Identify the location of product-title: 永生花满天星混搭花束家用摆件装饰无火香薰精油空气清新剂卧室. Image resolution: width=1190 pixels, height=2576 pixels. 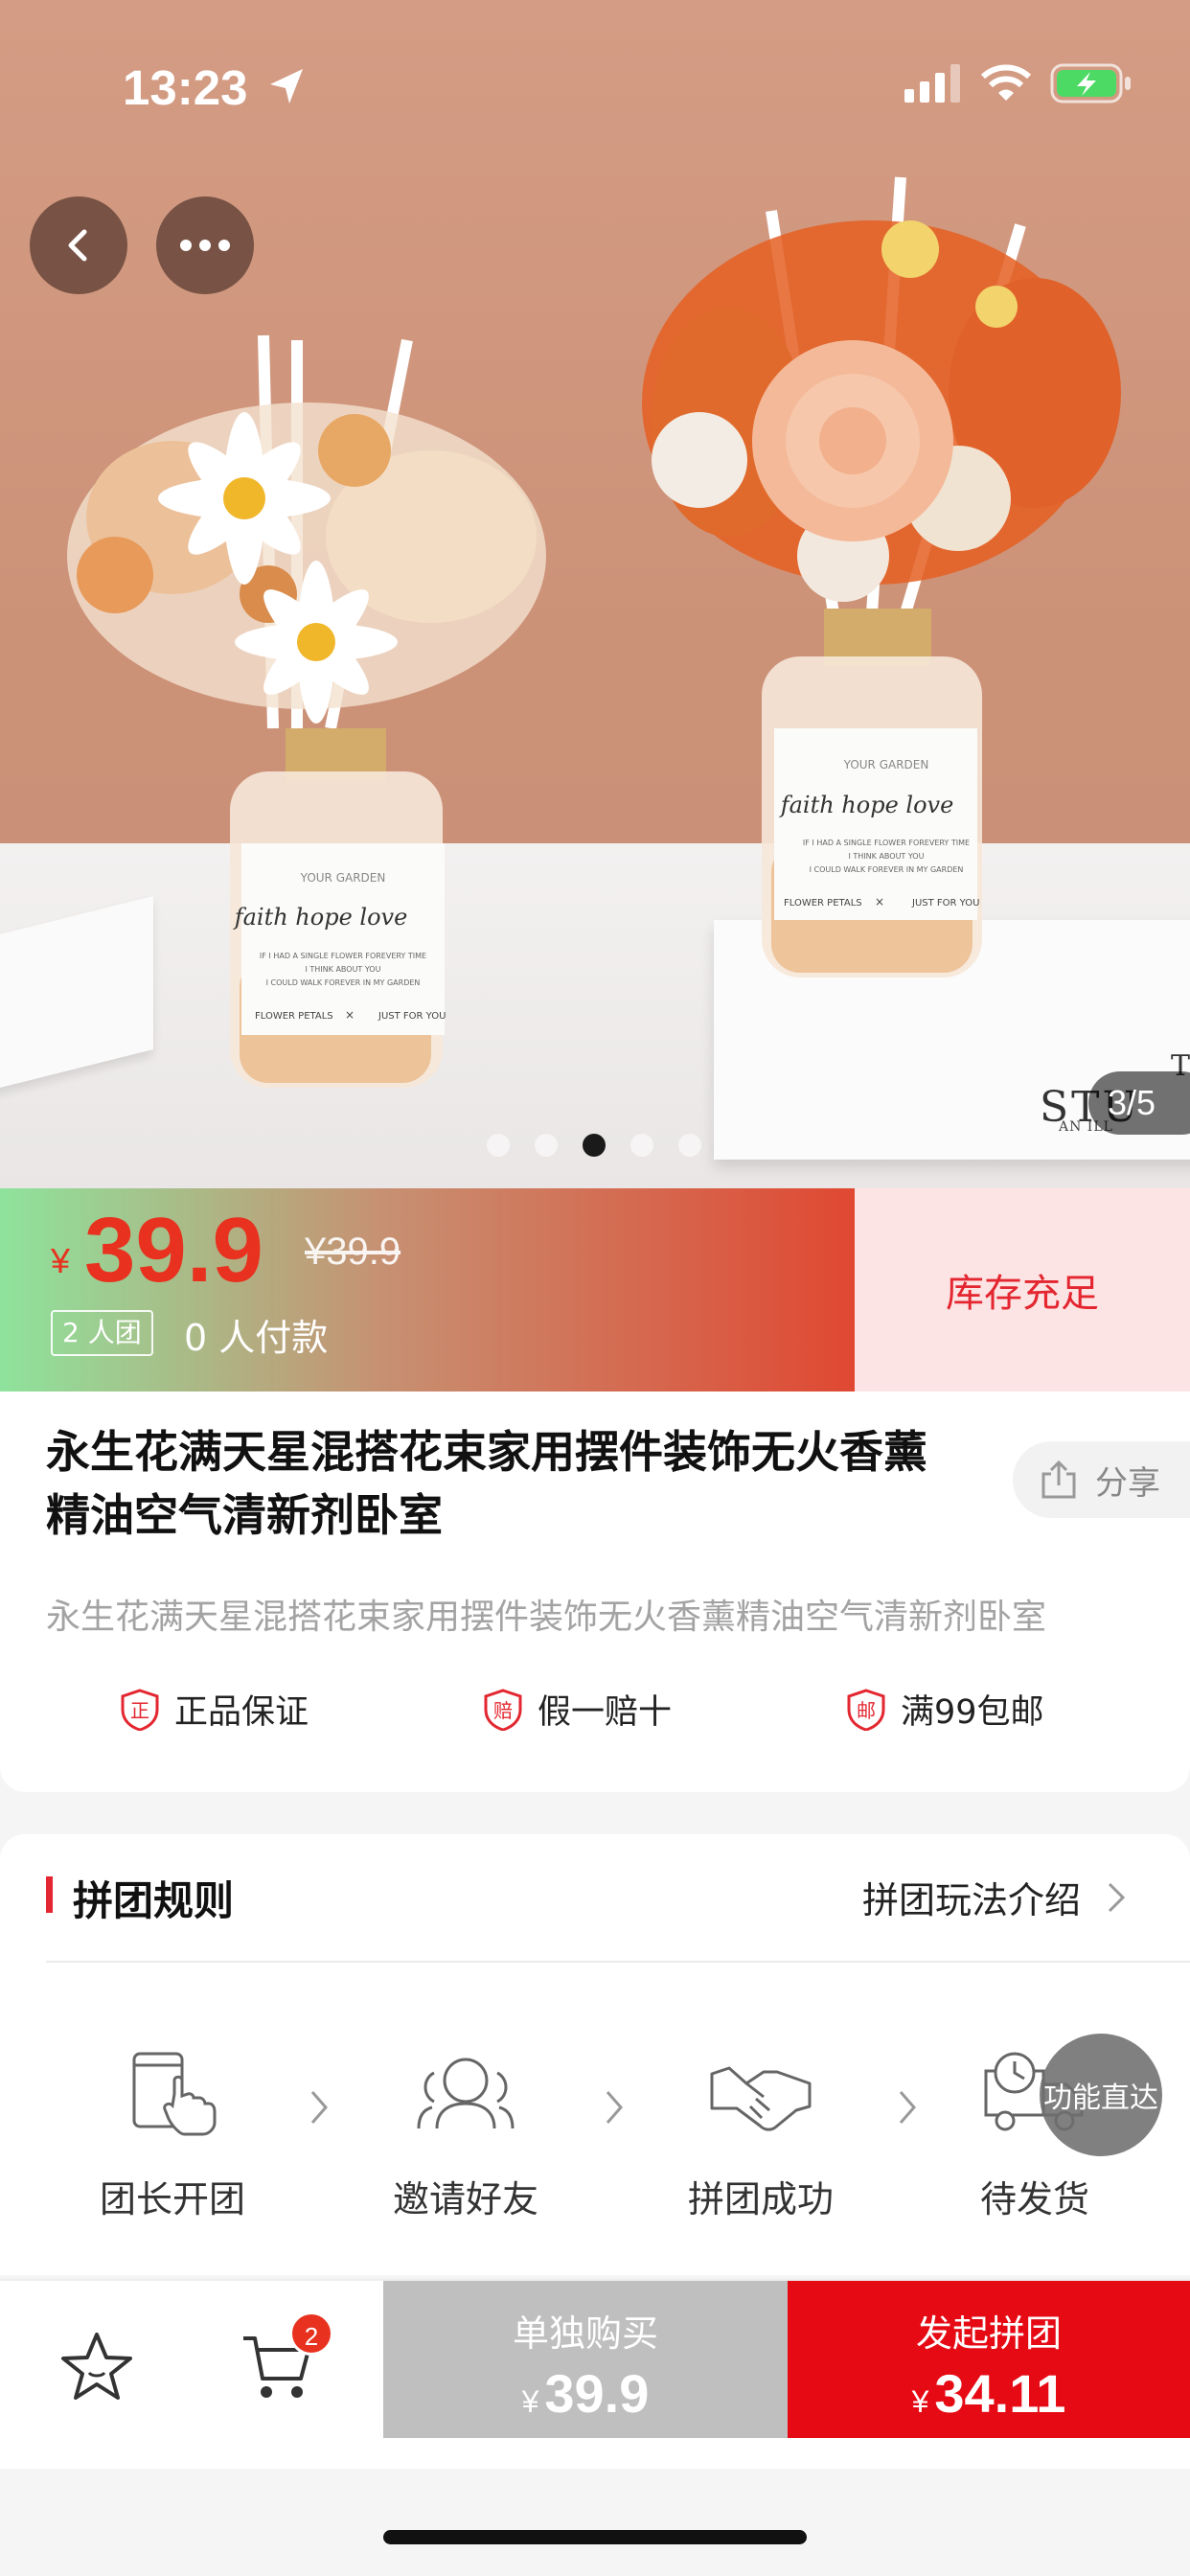
(487, 1483).